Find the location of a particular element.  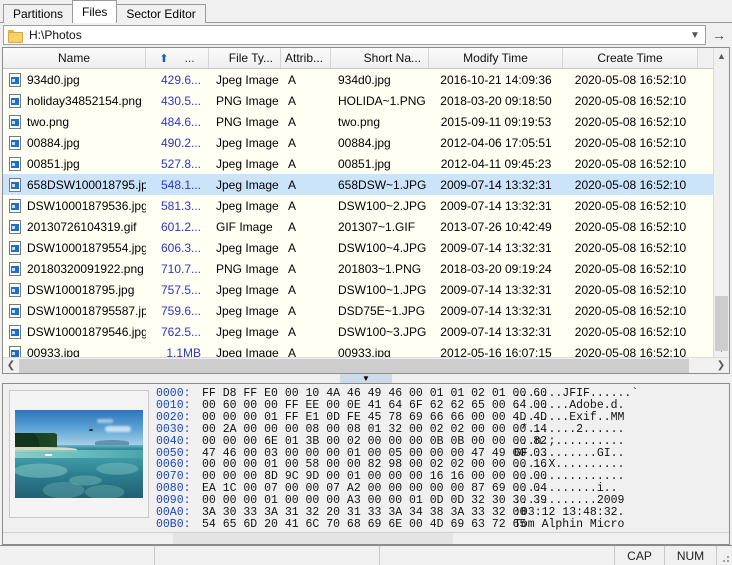

preview-image is located at coordinates (79, 454).